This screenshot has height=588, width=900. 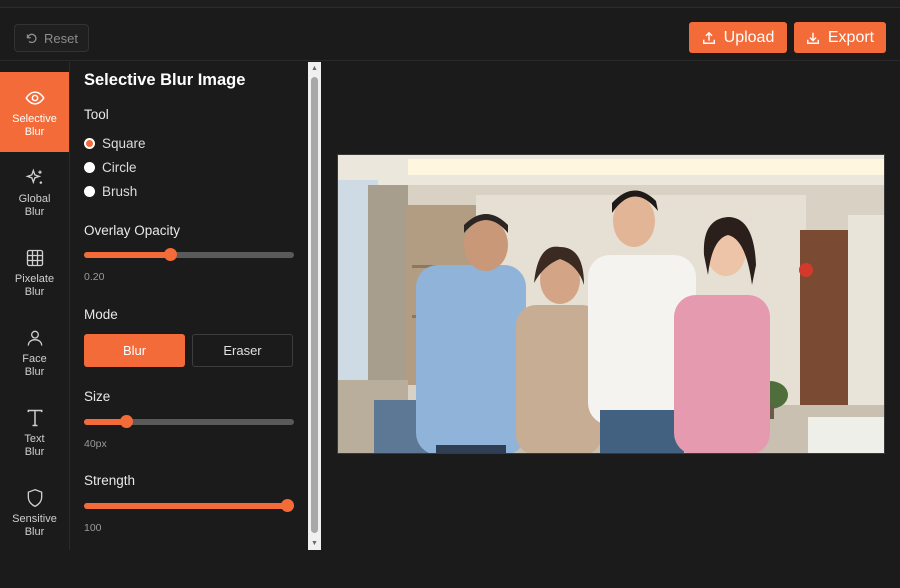 What do you see at coordinates (94, 277) in the screenshot?
I see `opacity-value: 0.20` at bounding box center [94, 277].